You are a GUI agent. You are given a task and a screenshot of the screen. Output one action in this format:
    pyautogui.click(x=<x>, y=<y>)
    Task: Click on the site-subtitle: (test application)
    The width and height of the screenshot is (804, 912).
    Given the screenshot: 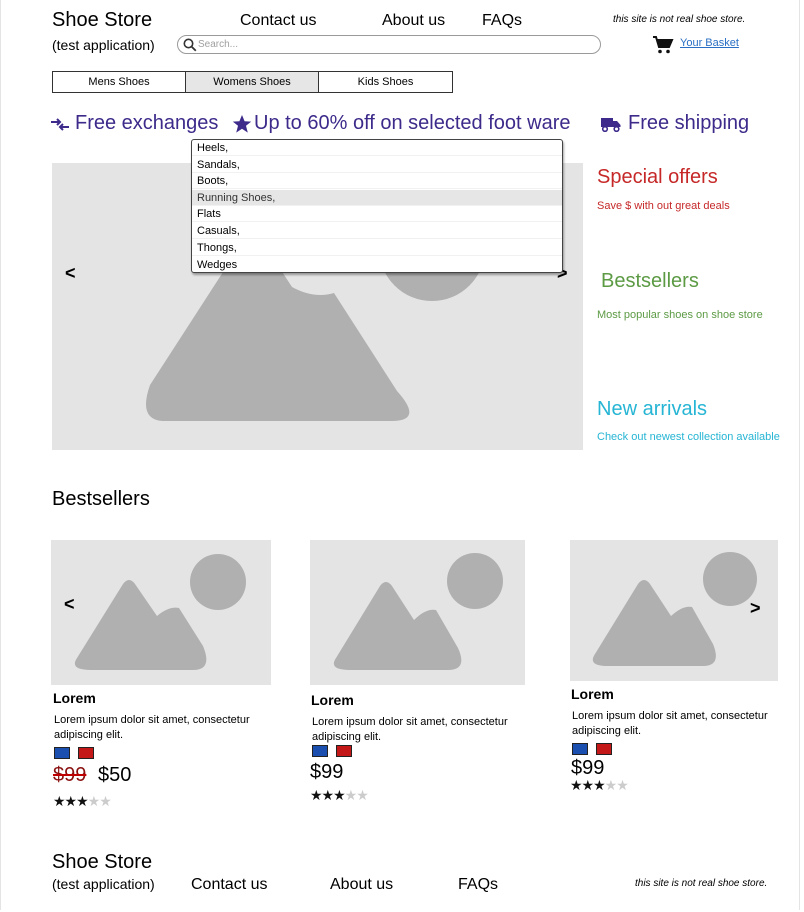 What is the action you would take?
    pyautogui.click(x=103, y=45)
    